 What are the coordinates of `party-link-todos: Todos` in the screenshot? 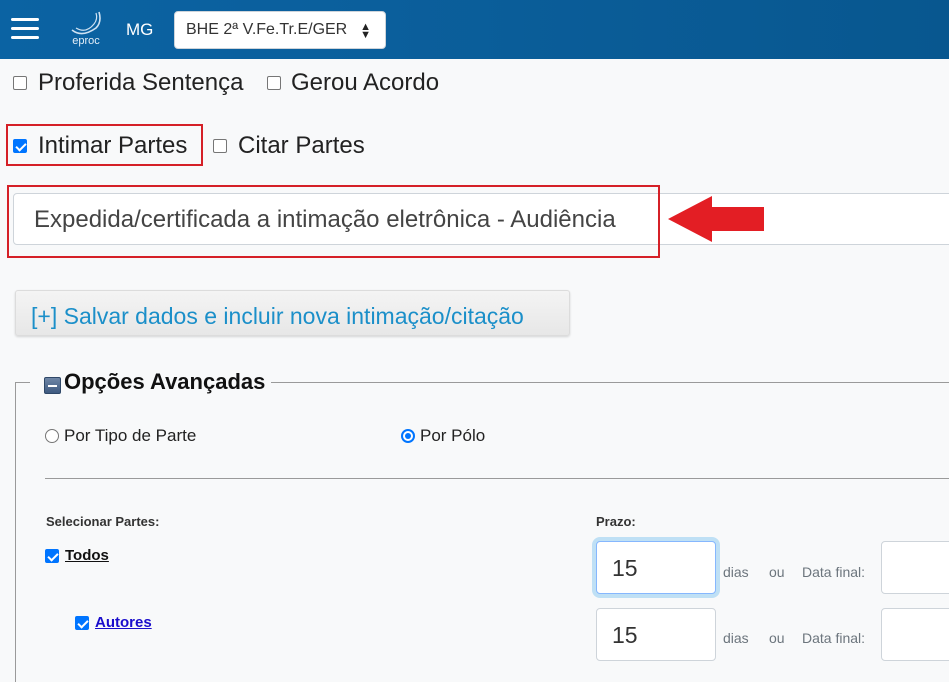 It's located at (87, 555).